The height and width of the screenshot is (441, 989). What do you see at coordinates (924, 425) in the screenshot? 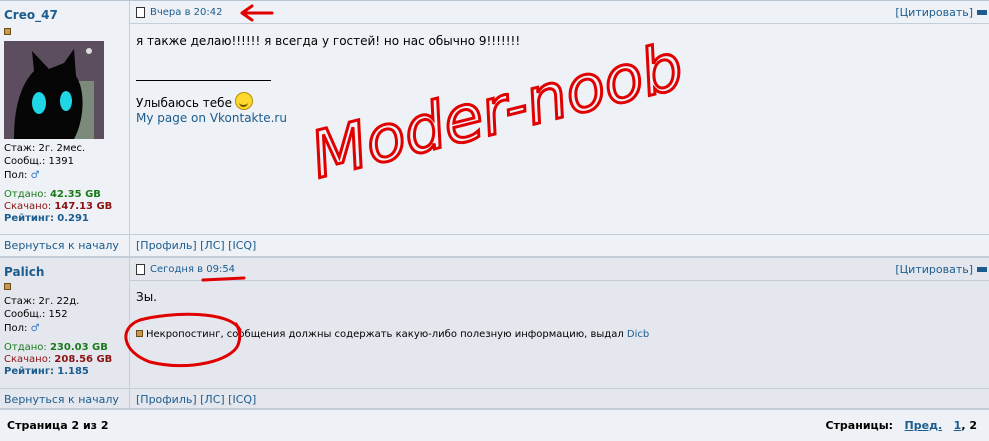
I see `prev-page-link: Пред.` at bounding box center [924, 425].